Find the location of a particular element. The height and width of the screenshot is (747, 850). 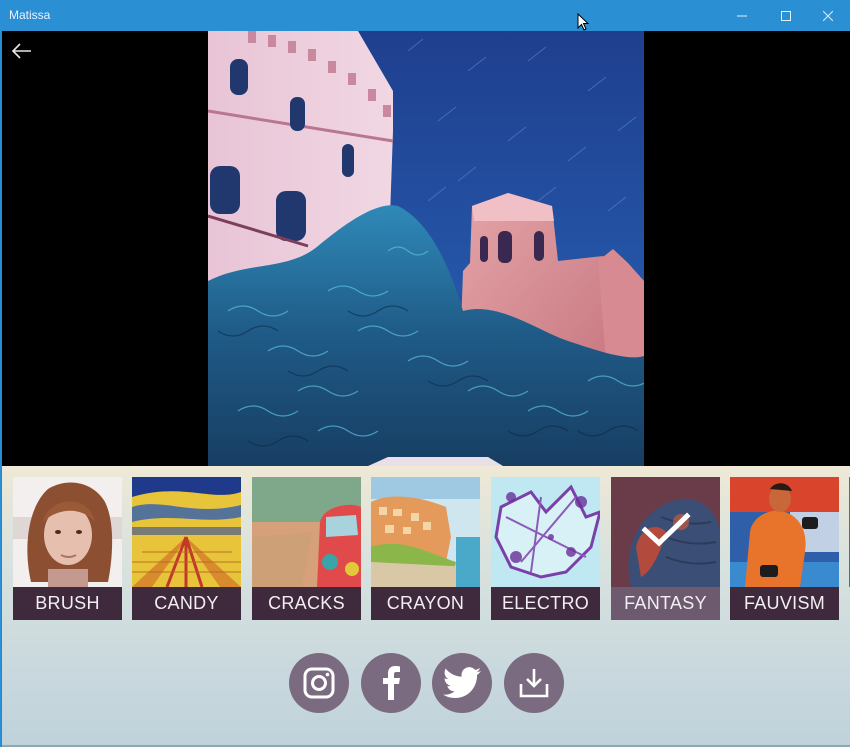

style-tile-electro: ELECTRO is located at coordinates (545, 548).